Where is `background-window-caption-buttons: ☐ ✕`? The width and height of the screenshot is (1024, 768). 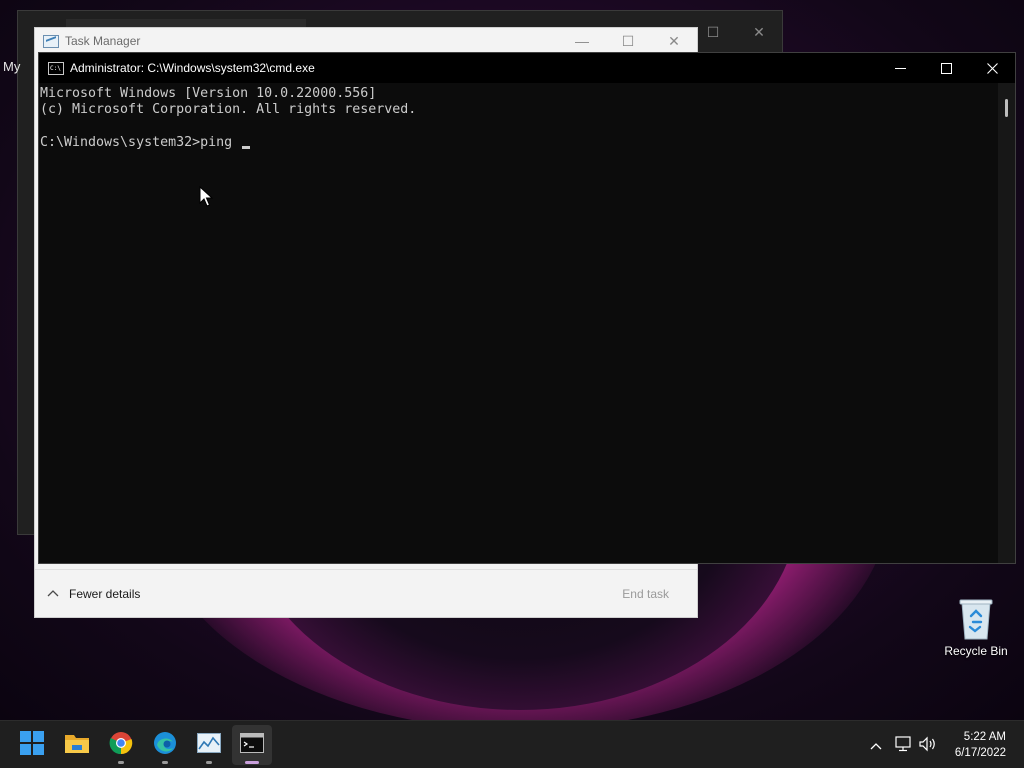 background-window-caption-buttons: ☐ ✕ is located at coordinates (736, 32).